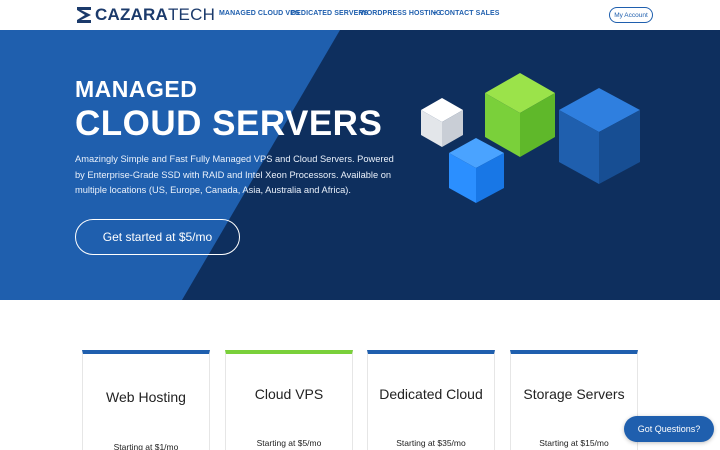 The width and height of the screenshot is (720, 450). Describe the element at coordinates (155, 14) in the screenshot. I see `logo-text: CAZARATECH` at that location.